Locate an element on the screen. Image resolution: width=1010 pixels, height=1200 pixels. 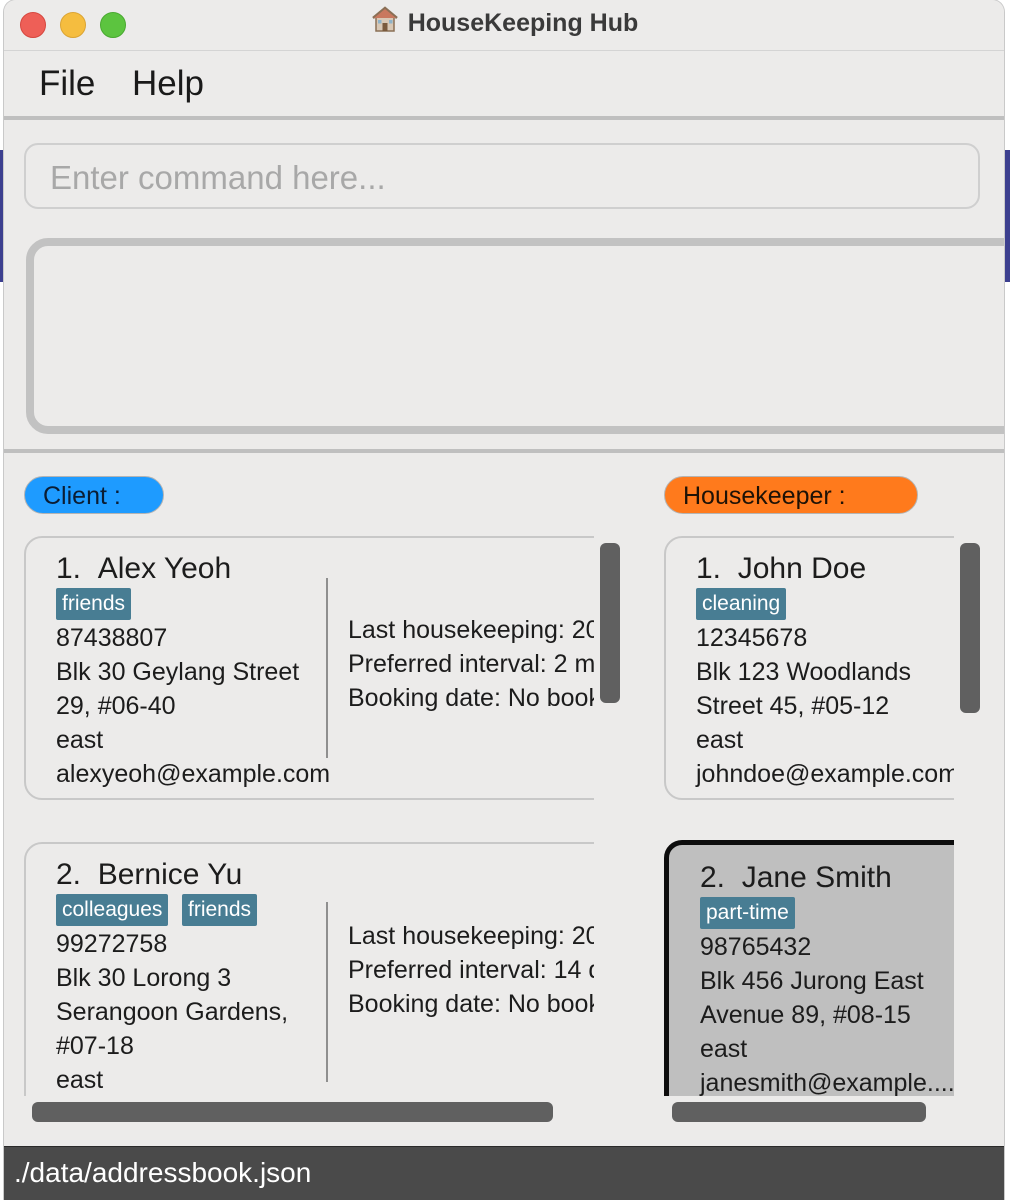
client-address: Blk 30 Lorong 3 is located at coordinates (144, 978).